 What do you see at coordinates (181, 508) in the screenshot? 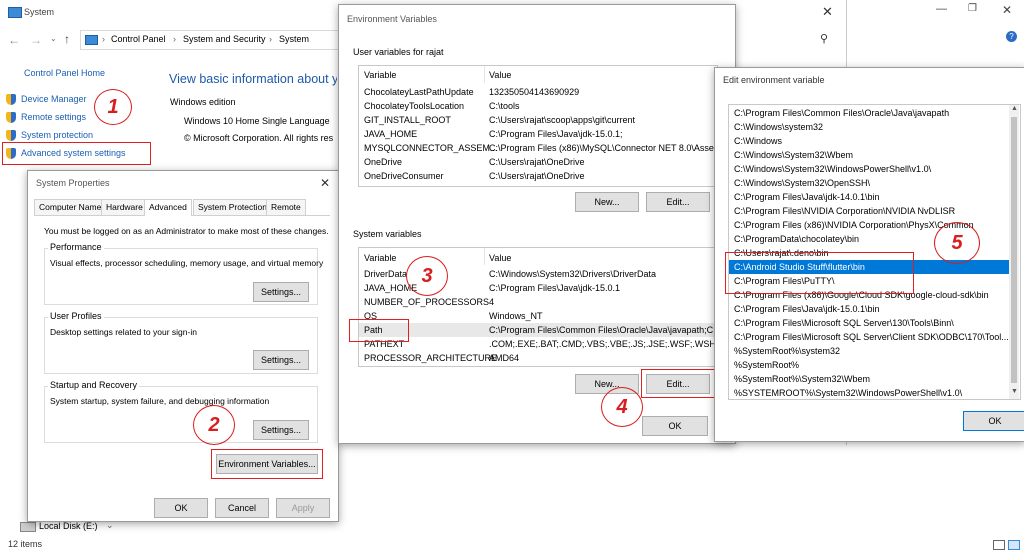
I see `ok-button: OK` at bounding box center [181, 508].